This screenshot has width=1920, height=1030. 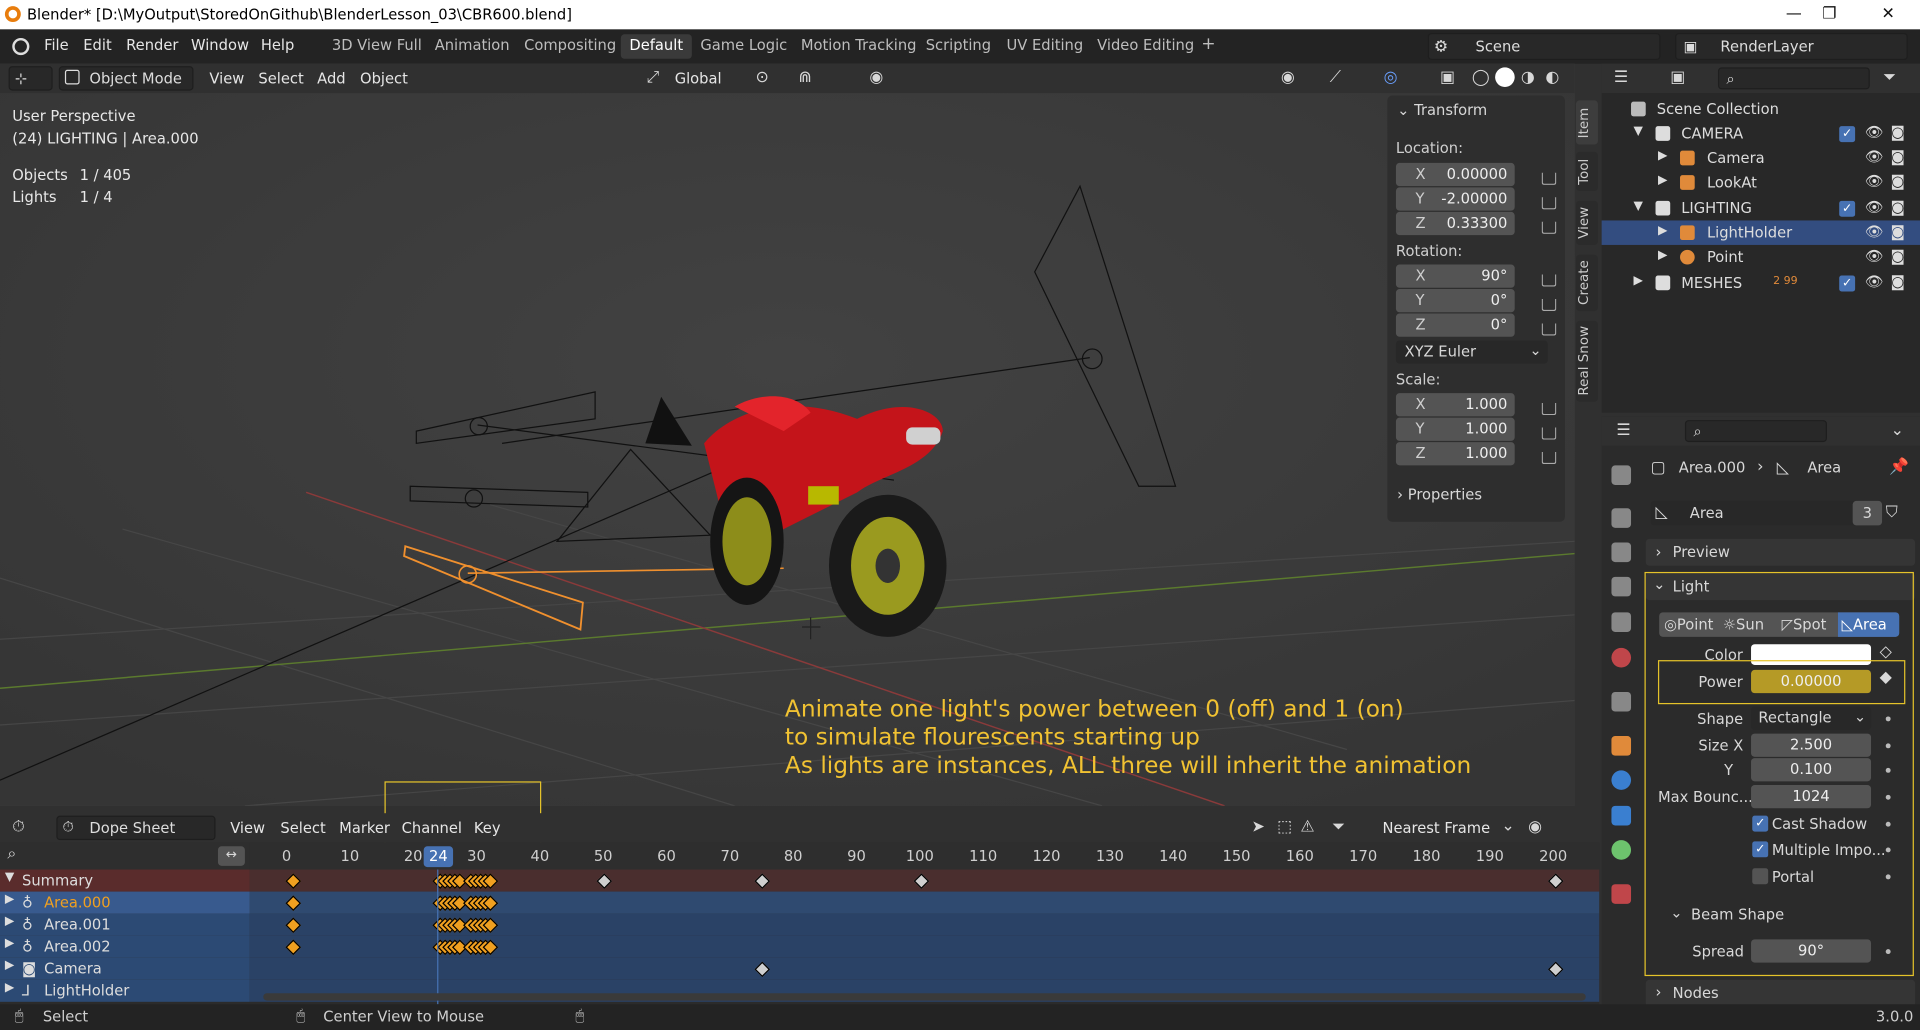 I want to click on material-shading-icon: ◑, so click(x=1528, y=78).